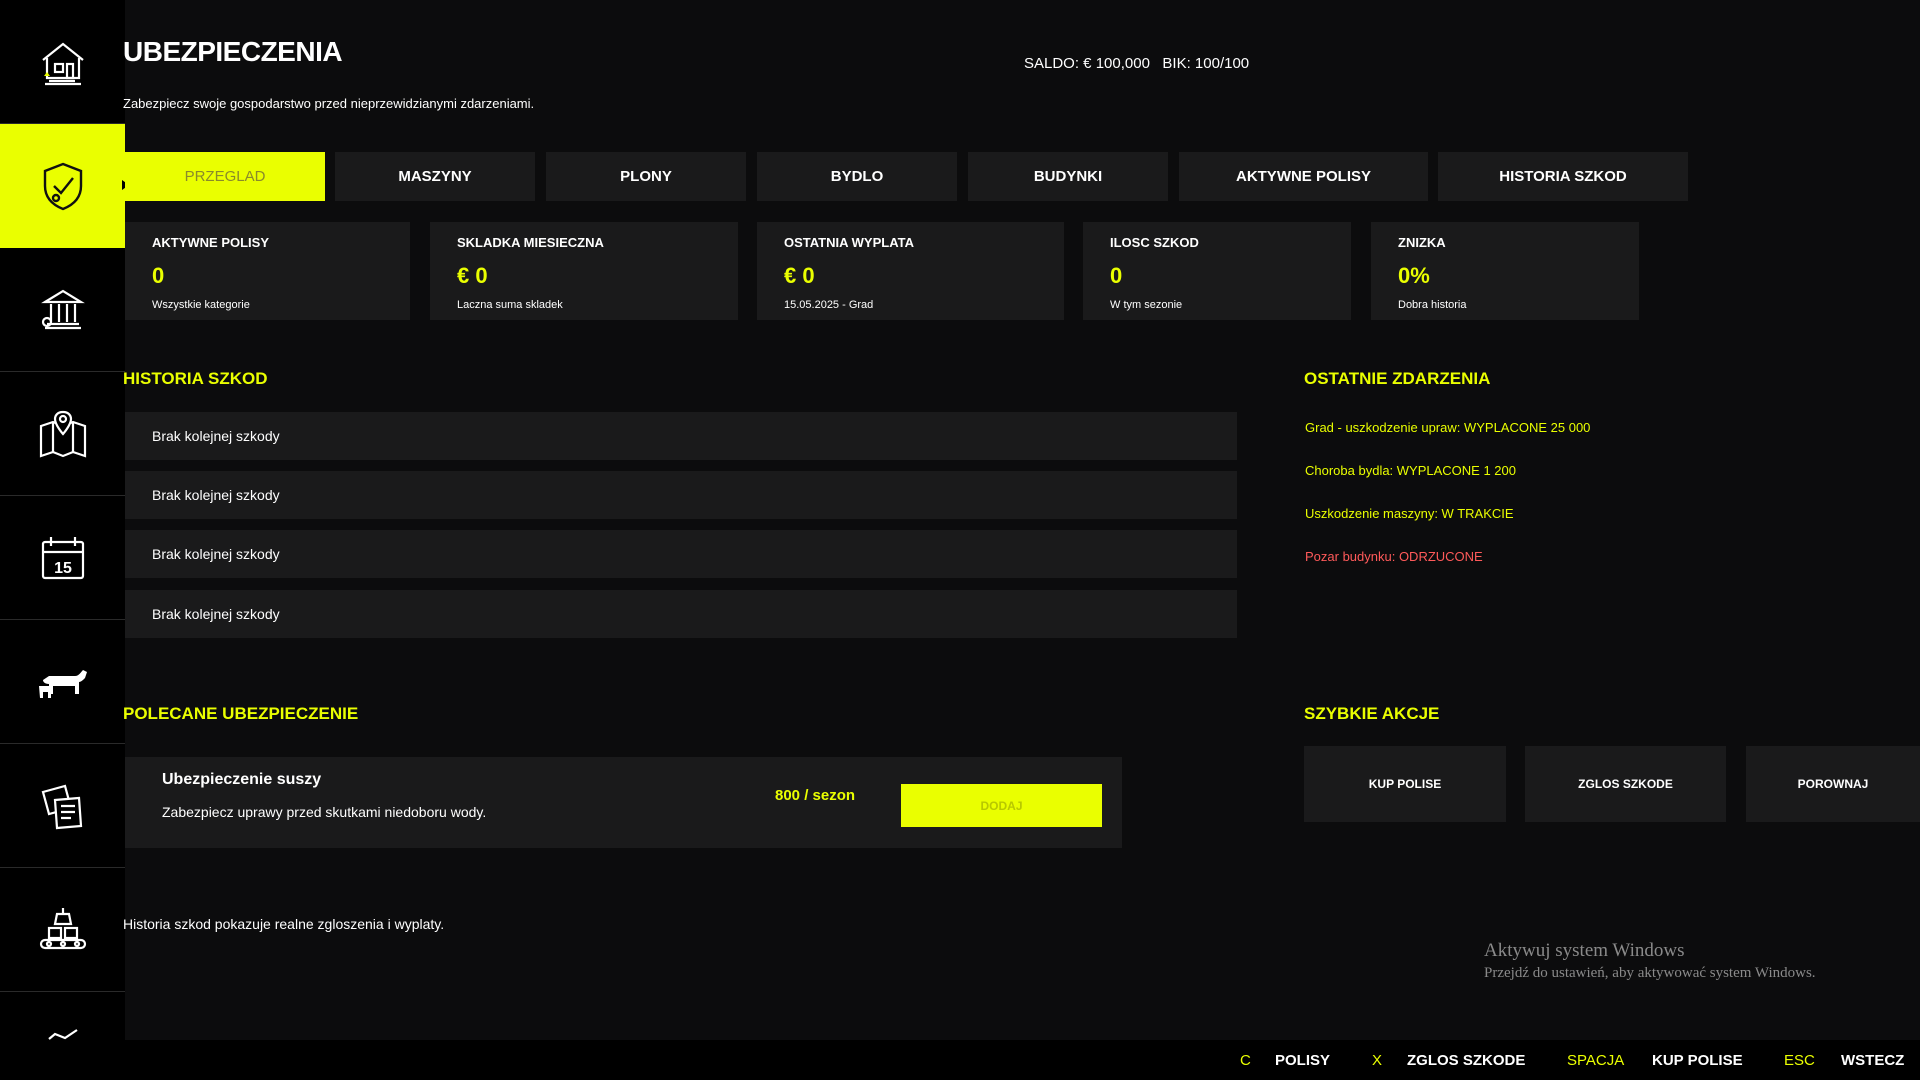  Describe the element at coordinates (242, 779) in the screenshot. I see `recommended-name: Ubezpieczenie suszy` at that location.